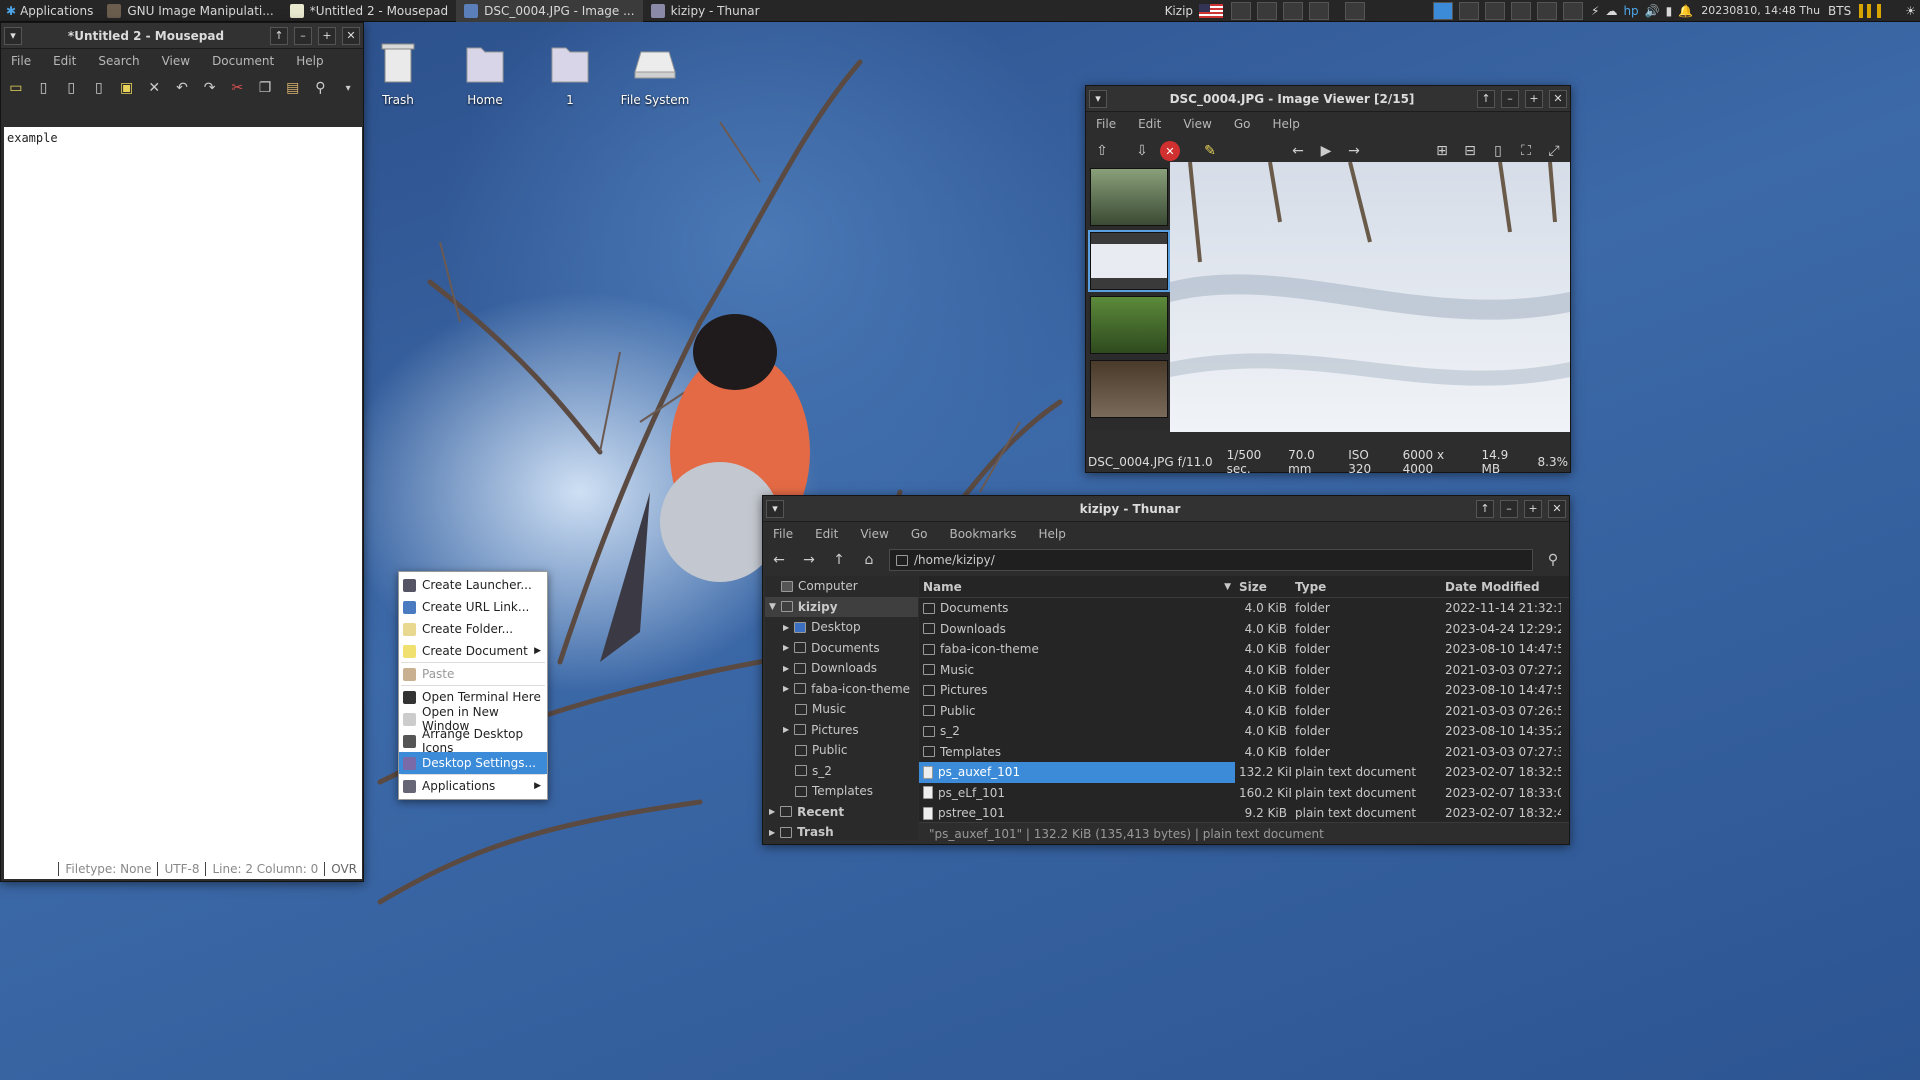 This screenshot has height=1080, width=1920. What do you see at coordinates (982, 534) in the screenshot?
I see `menu-bookmarks: Bookmarks` at bounding box center [982, 534].